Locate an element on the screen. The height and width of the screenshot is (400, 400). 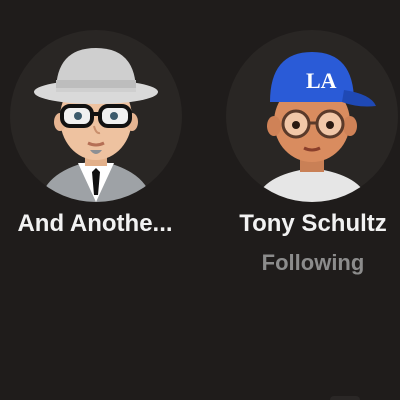
memoji-la-cap-glasses-icon: LA is located at coordinates (316, 127).